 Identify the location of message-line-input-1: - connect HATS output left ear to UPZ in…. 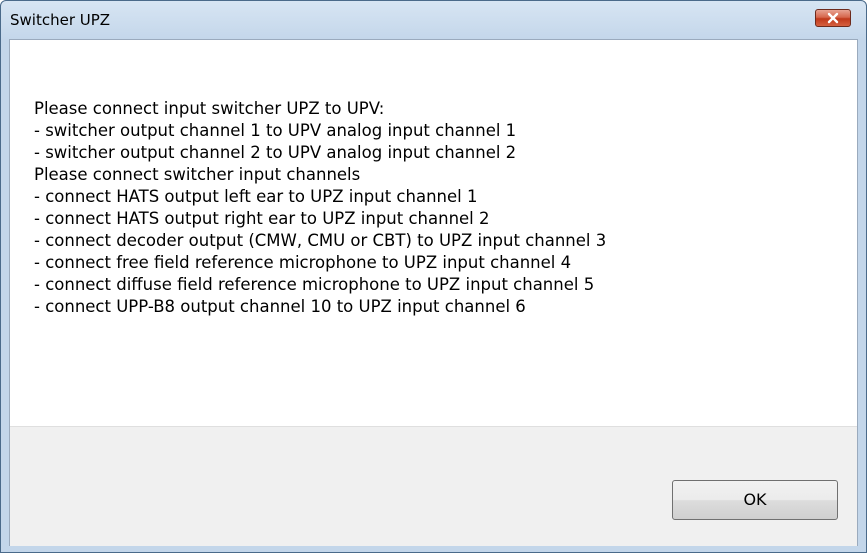
(256, 196).